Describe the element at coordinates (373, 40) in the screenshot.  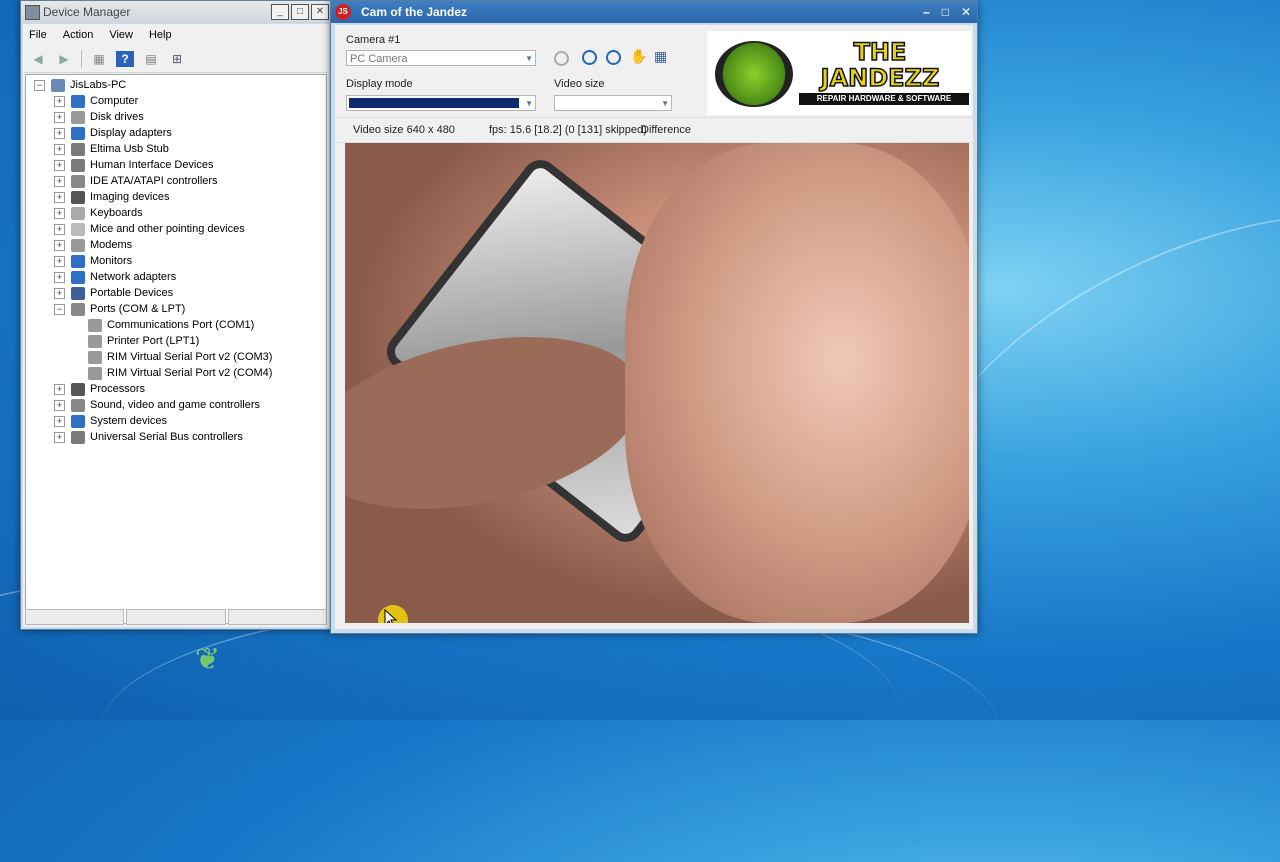
I see `camera-label: Camera #1` at that location.